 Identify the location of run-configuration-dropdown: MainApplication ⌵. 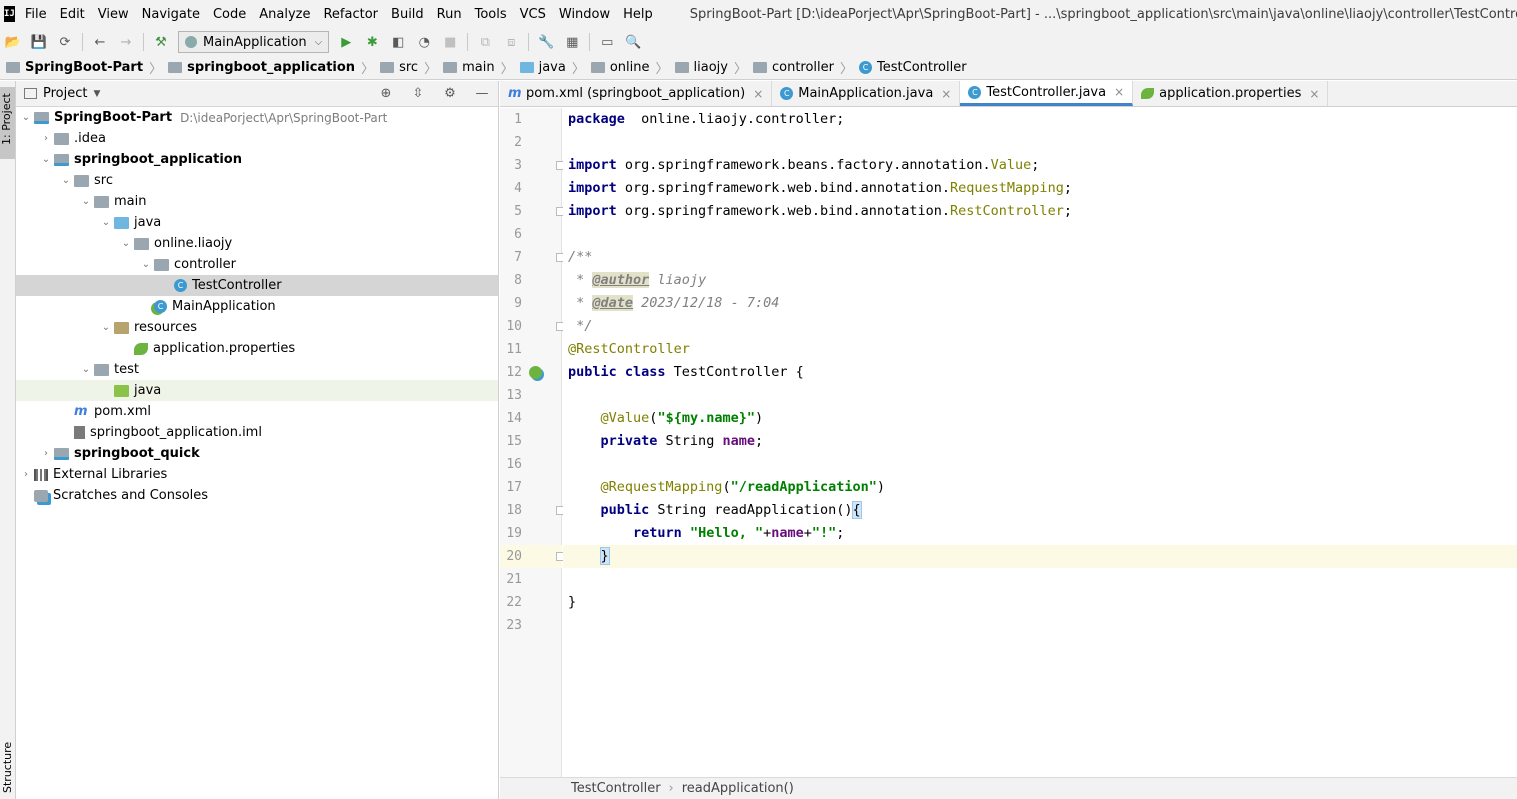
(254, 42).